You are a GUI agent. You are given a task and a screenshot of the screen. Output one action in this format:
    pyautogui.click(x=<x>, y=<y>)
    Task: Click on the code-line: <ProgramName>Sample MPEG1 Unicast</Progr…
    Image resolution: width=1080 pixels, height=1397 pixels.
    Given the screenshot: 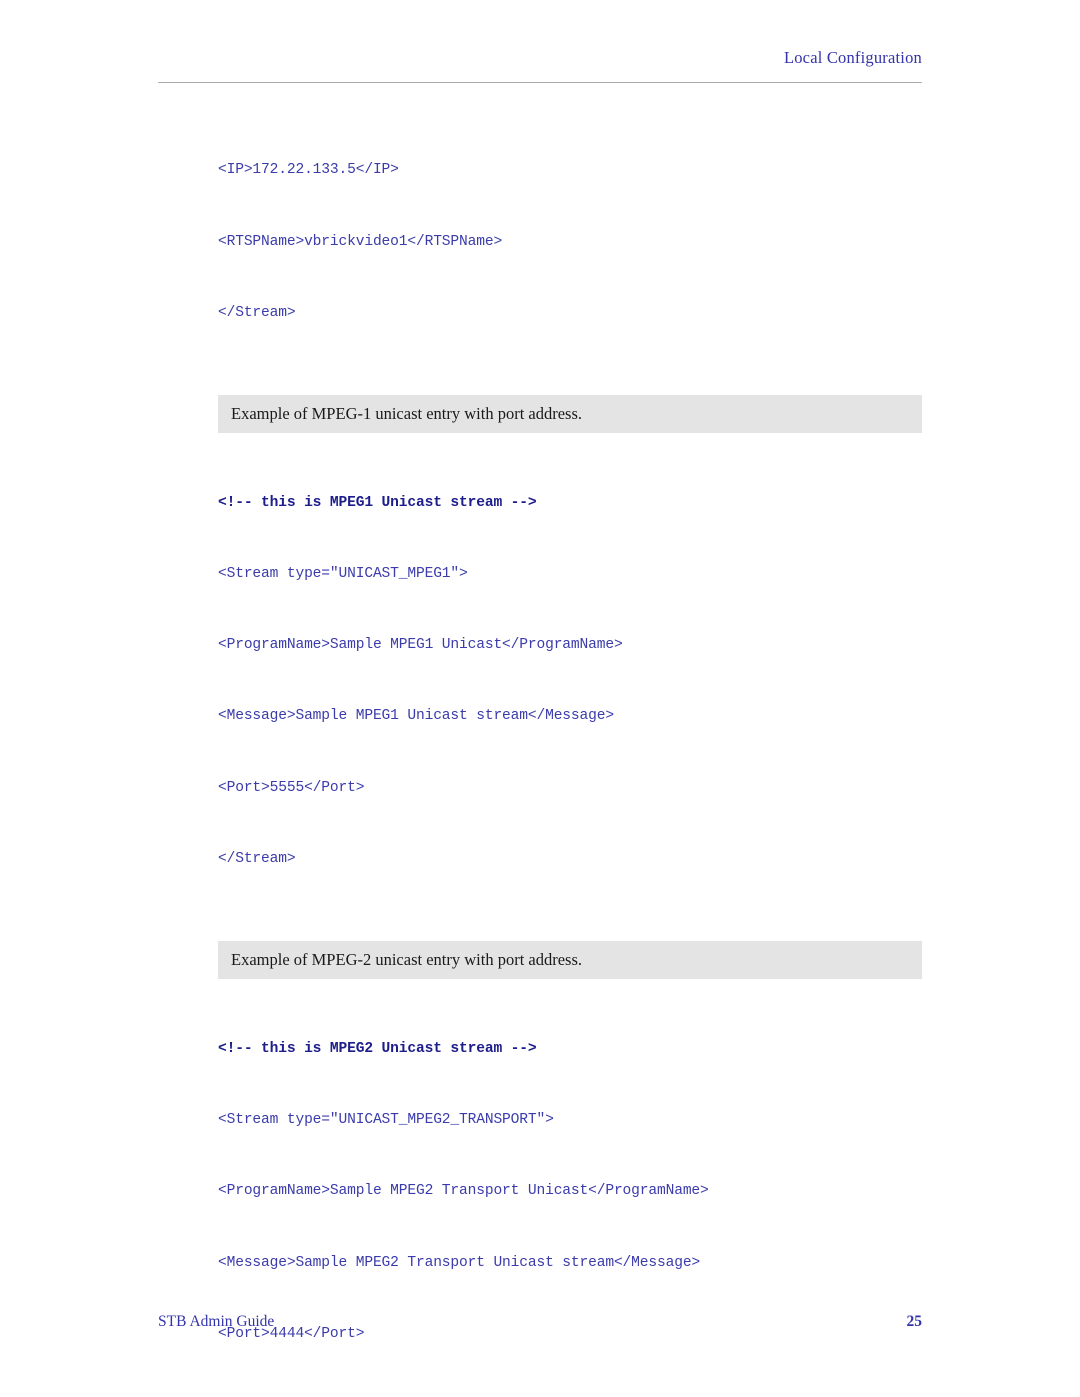 What is the action you would take?
    pyautogui.click(x=420, y=645)
    